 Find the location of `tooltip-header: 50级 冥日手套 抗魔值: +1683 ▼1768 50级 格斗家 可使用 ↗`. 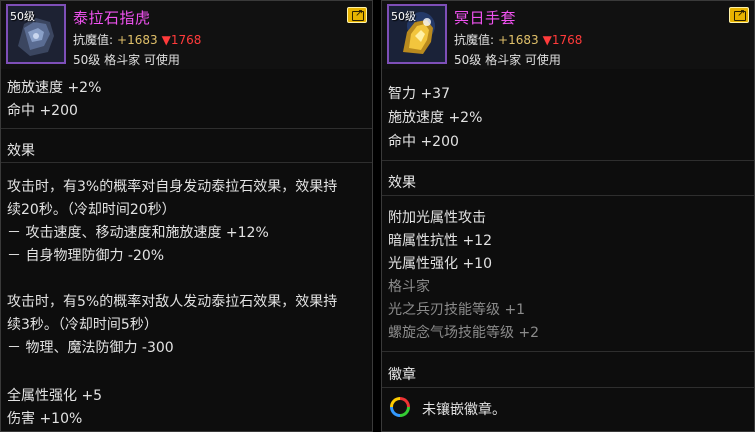

tooltip-header: 50级 冥日手套 抗魔值: +1683 ▼1768 50级 格斗家 可使用 ↗ is located at coordinates (568, 35).